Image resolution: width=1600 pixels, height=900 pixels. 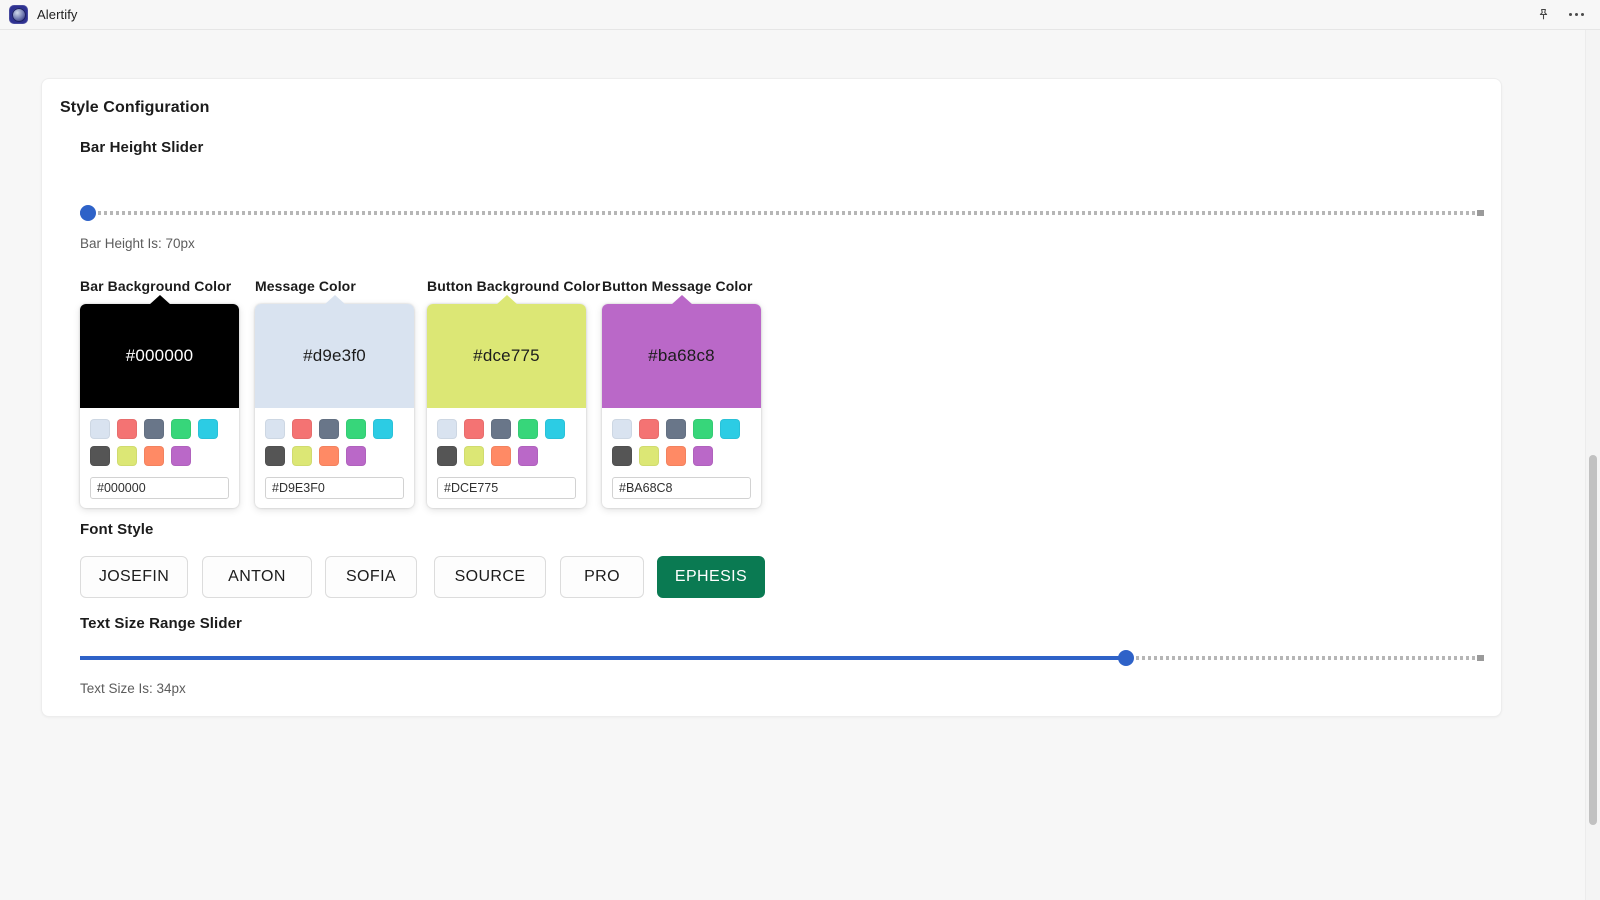 I want to click on color-preview-area: #d9e3f0, so click(x=334, y=351).